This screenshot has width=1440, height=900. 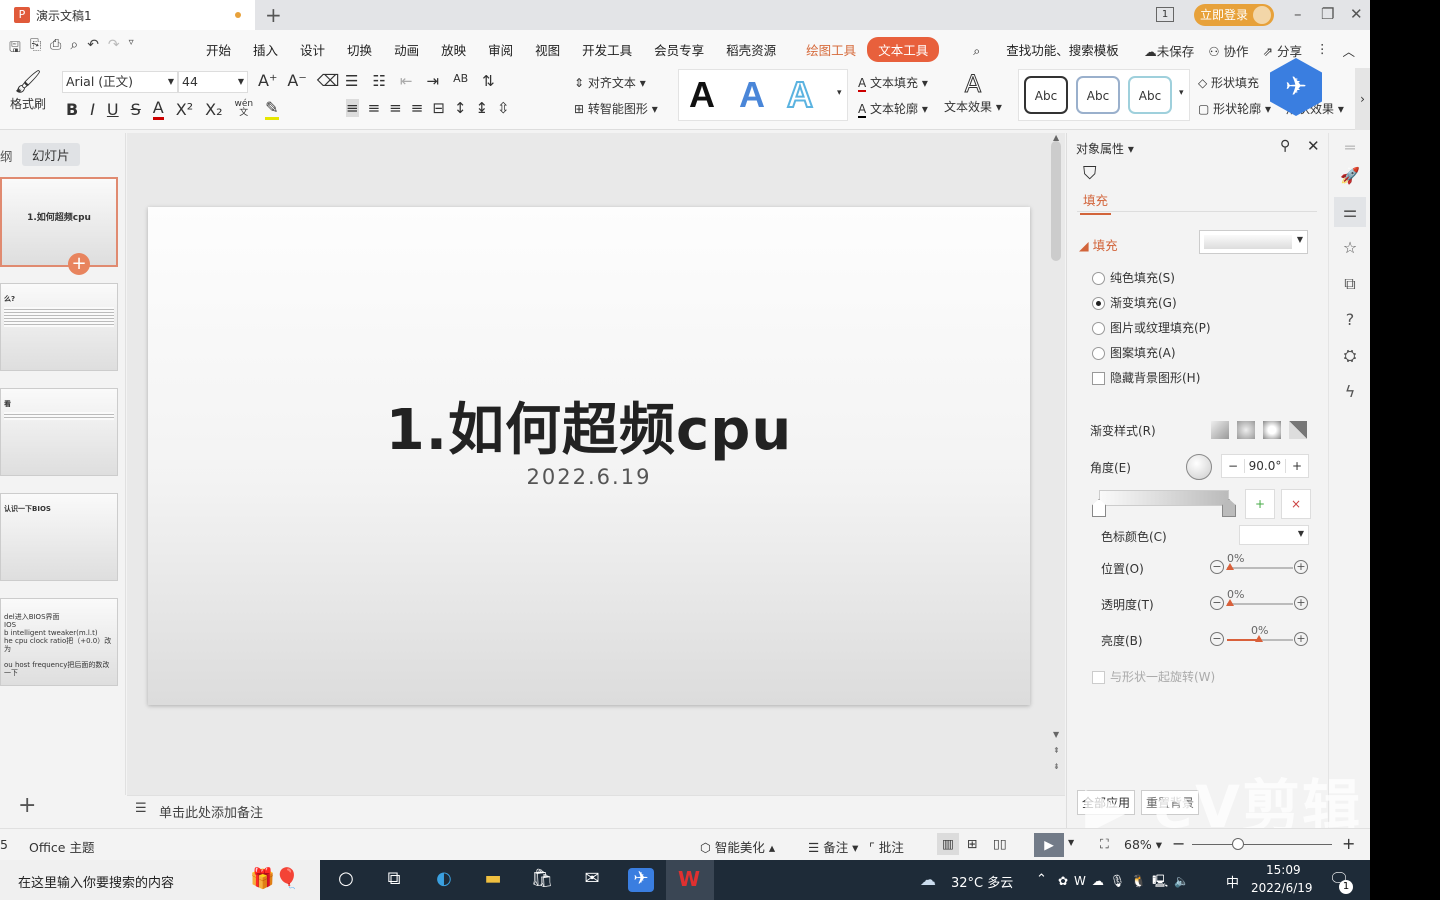 I want to click on gradient-bar, so click(x=1164, y=498).